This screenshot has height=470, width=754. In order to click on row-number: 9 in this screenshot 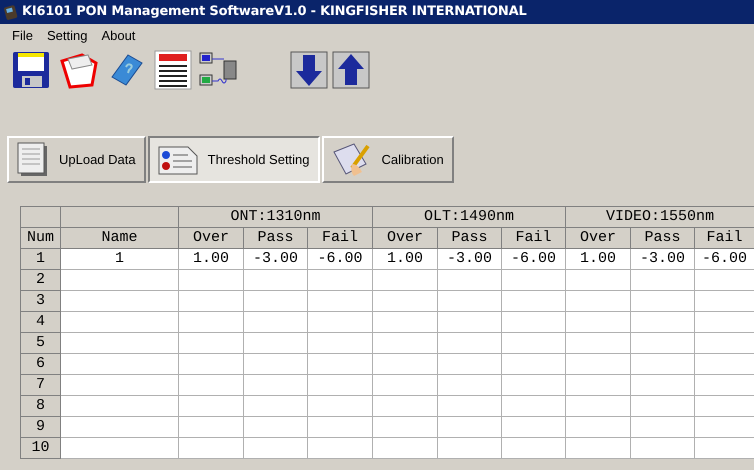, I will do `click(40, 427)`.